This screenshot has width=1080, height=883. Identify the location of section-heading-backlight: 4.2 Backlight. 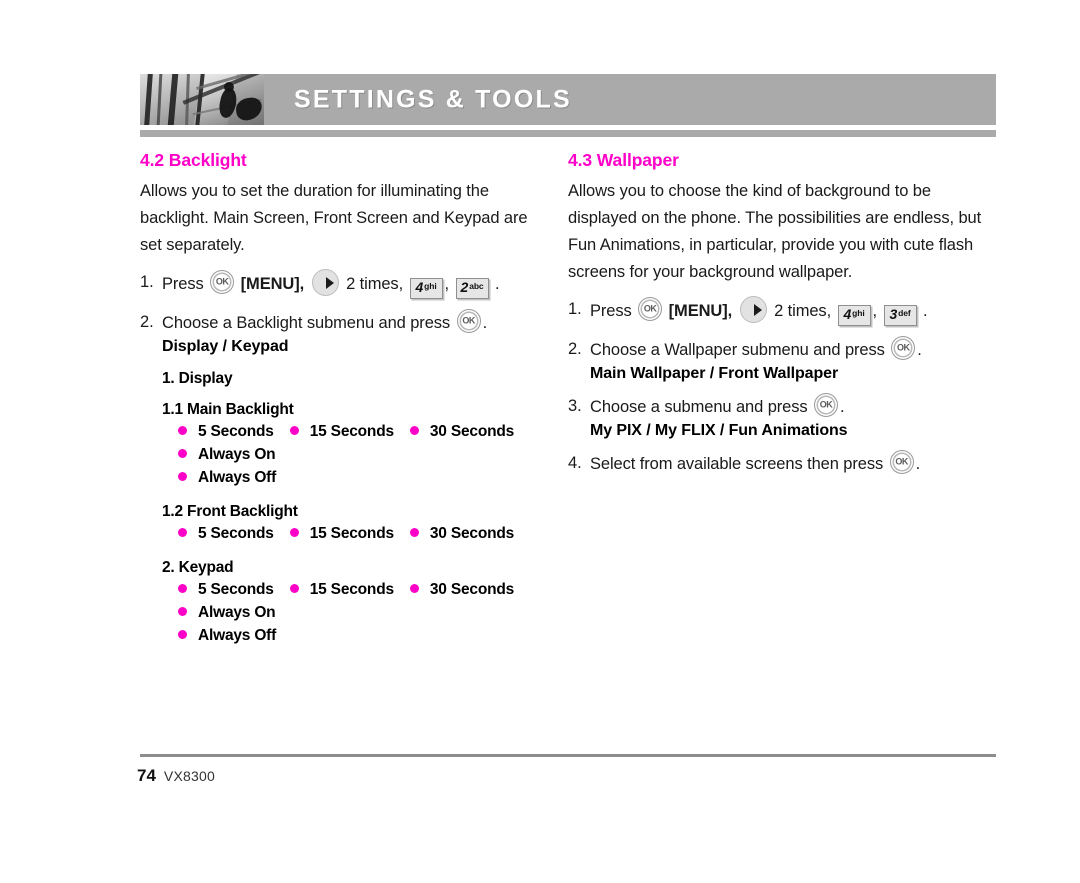
(193, 160).